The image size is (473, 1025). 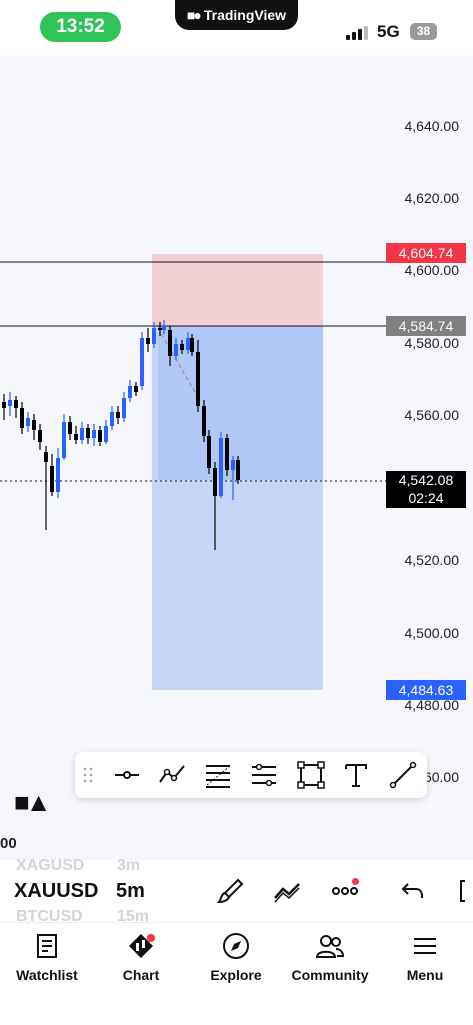 I want to click on rectangle-icon, so click(x=311, y=775).